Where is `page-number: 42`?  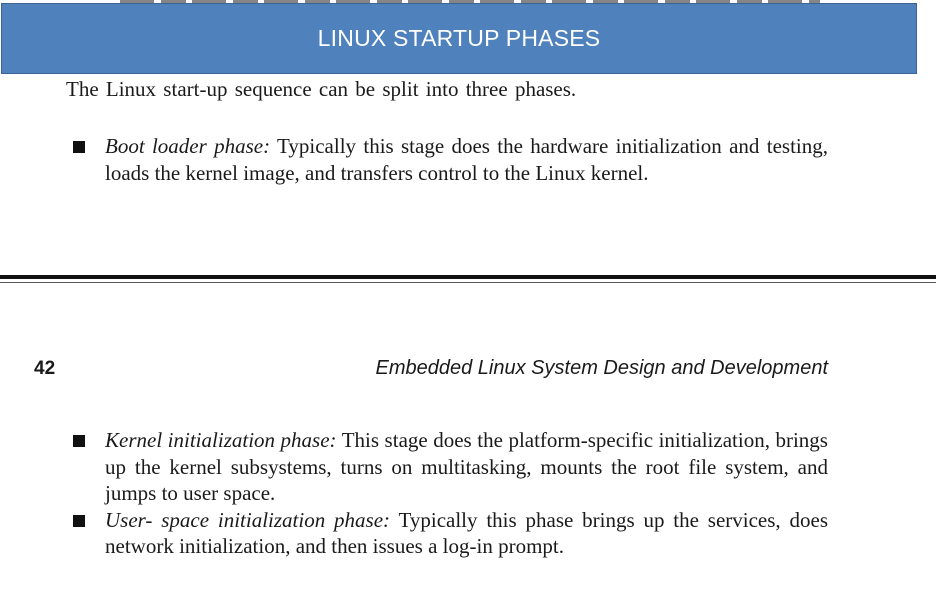
page-number: 42 is located at coordinates (45, 368).